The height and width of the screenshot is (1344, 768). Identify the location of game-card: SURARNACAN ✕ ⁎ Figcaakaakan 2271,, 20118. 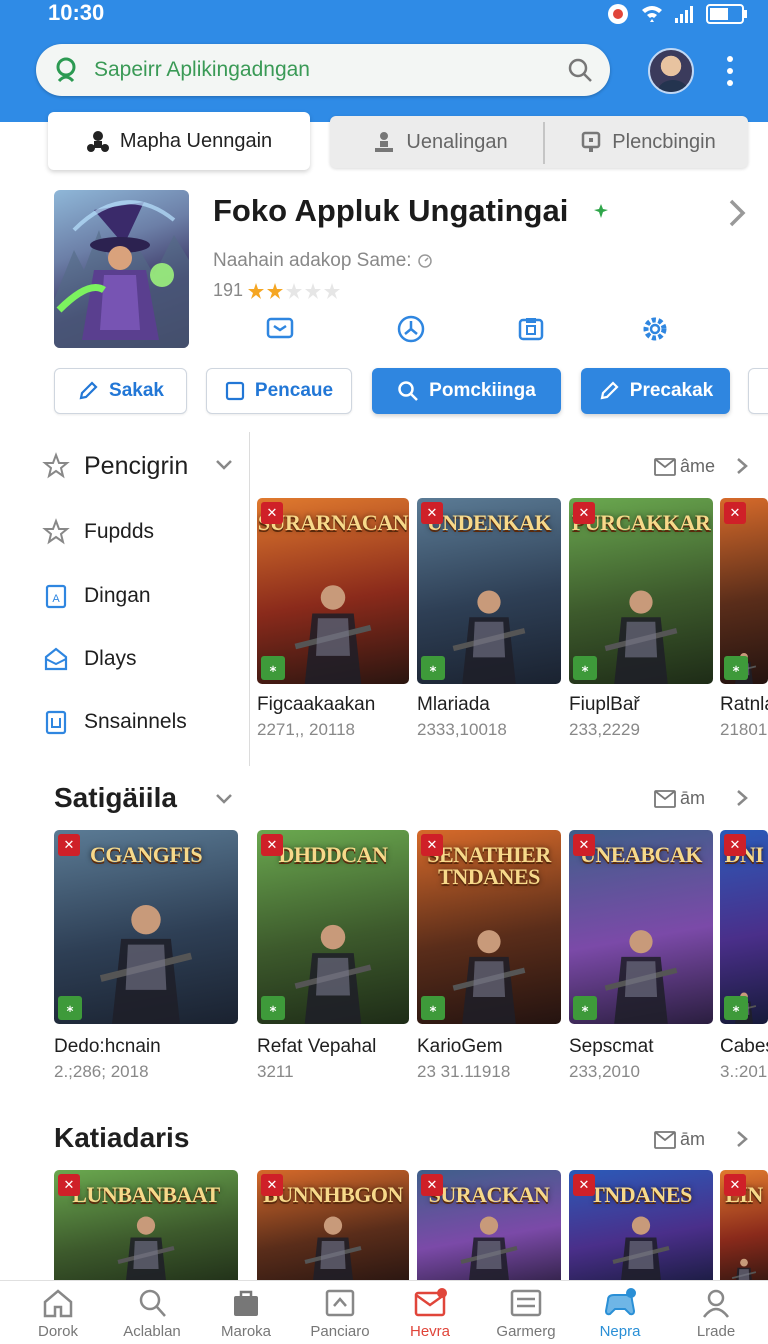
(333, 621).